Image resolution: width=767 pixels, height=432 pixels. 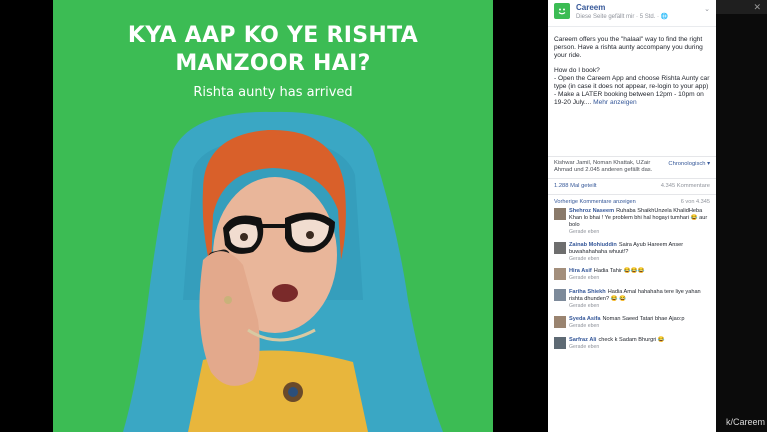 I want to click on shares-count: 1.288 Mal geteilt, so click(x=575, y=186).